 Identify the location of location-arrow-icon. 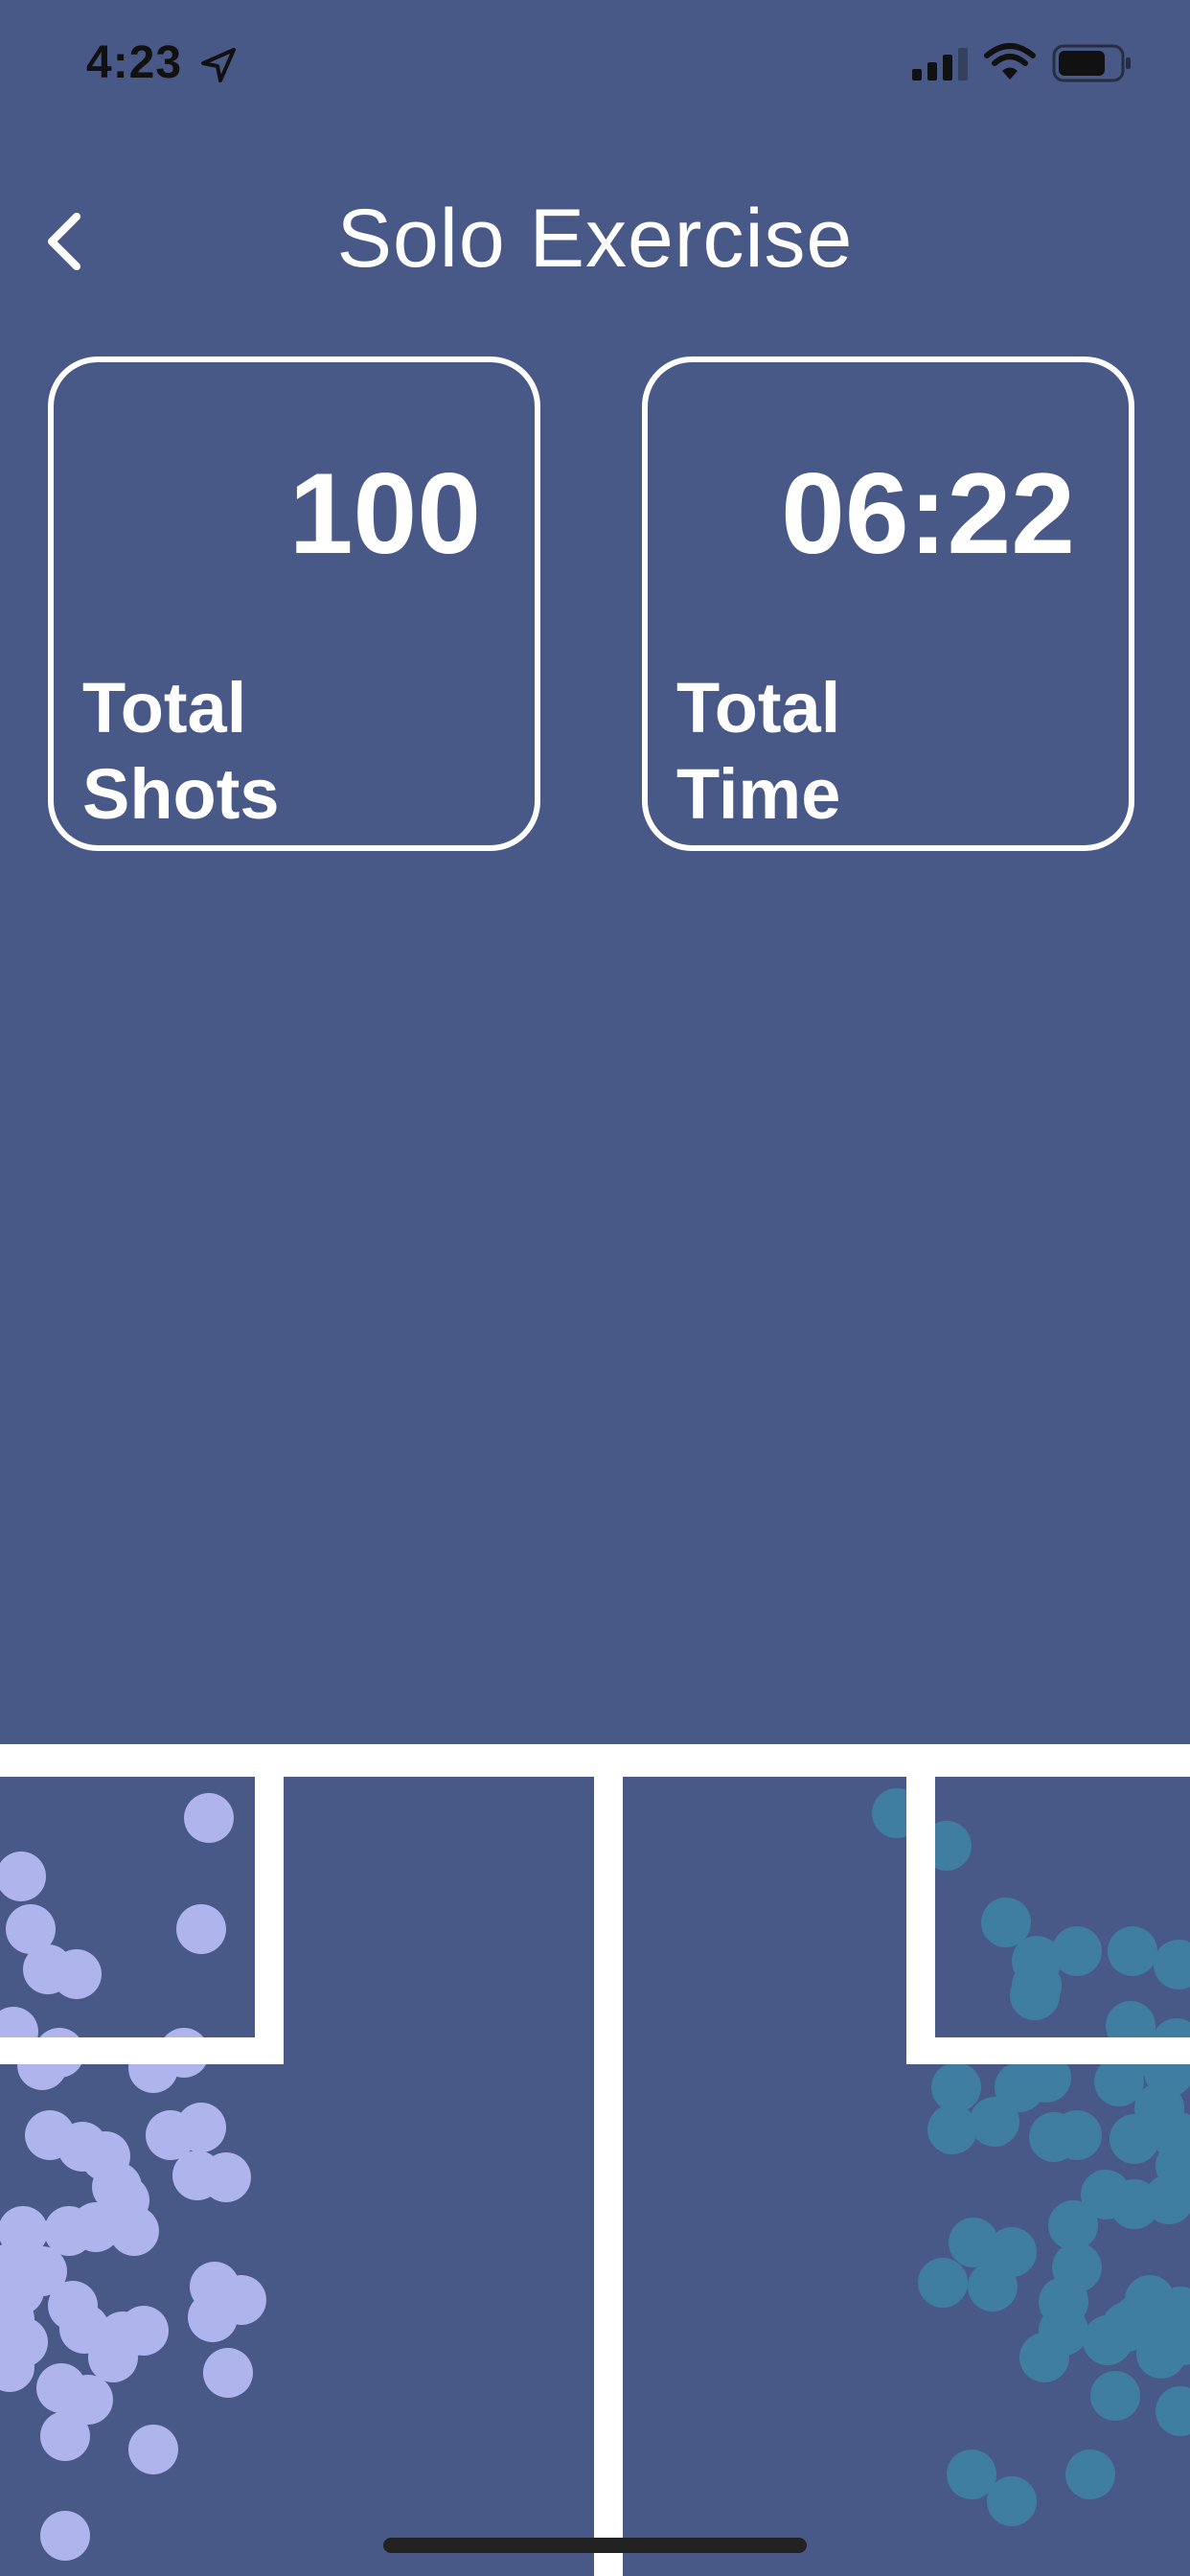
(218, 65).